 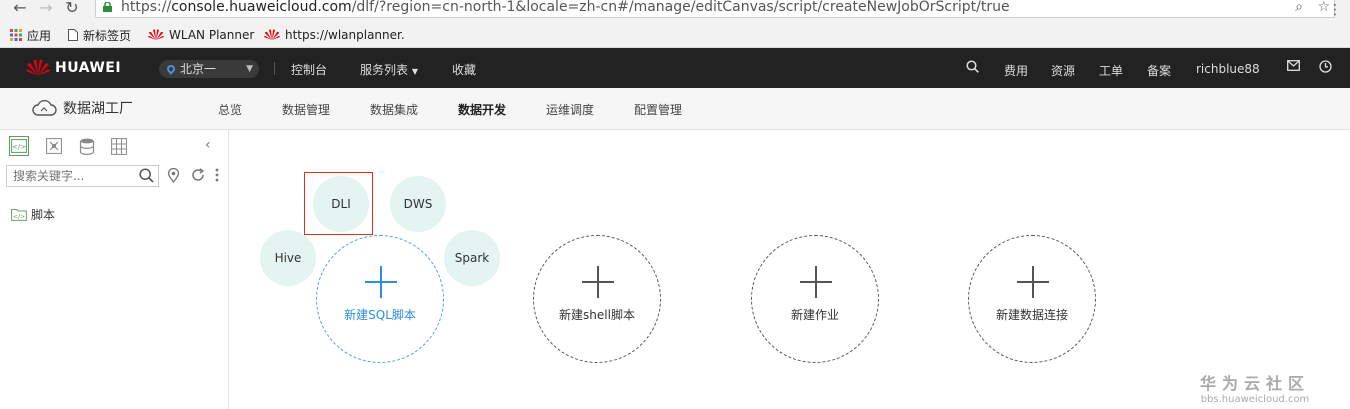 I want to click on browser-menu-icon: ⋮, so click(x=1335, y=10).